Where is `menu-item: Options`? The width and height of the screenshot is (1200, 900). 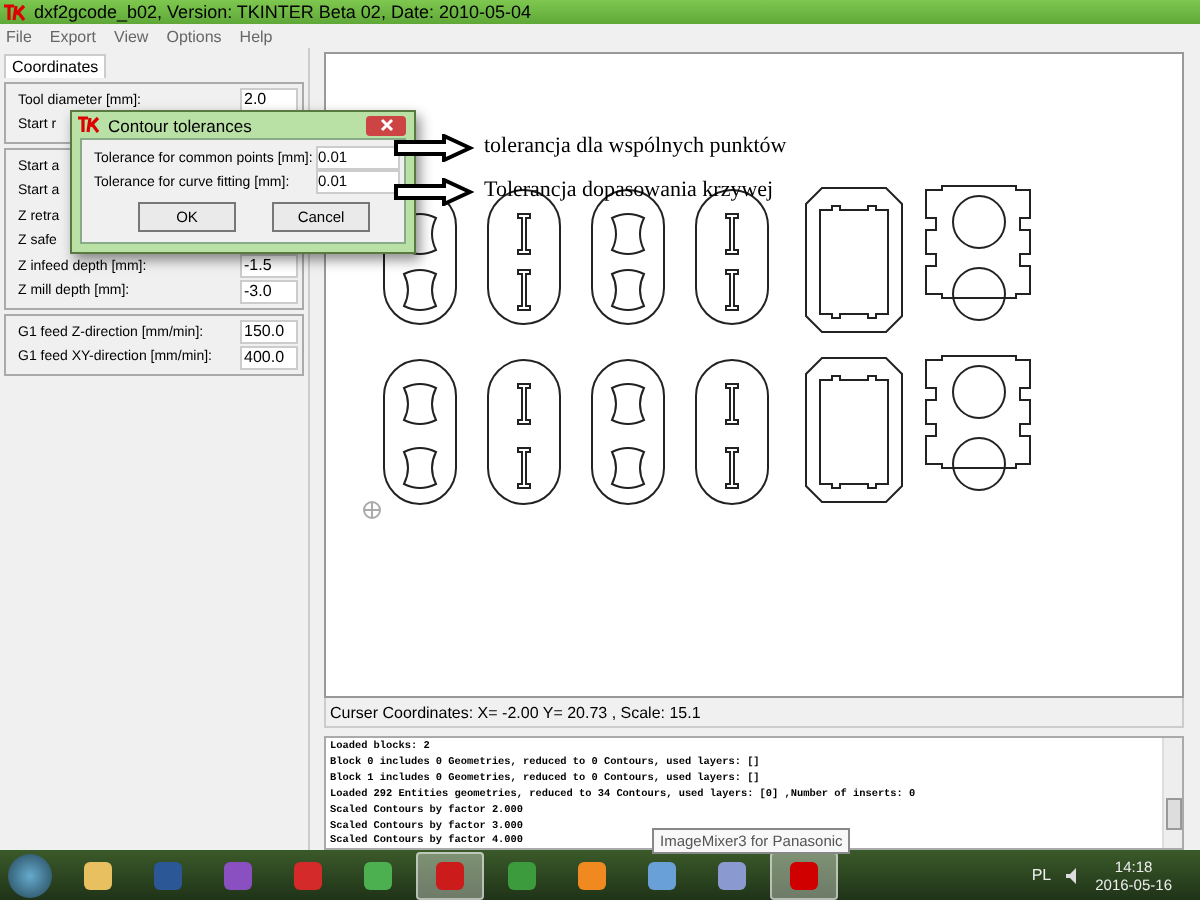
menu-item: Options is located at coordinates (194, 36).